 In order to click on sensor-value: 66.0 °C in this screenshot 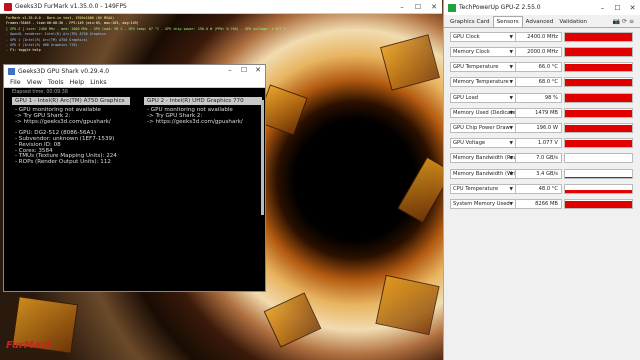, I will do `click(539, 67)`.